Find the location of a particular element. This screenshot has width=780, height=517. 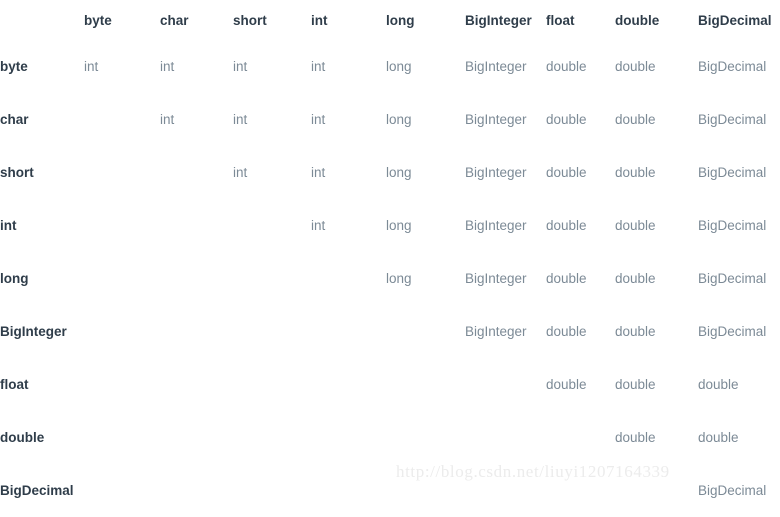

column-header-short: short is located at coordinates (250, 20).